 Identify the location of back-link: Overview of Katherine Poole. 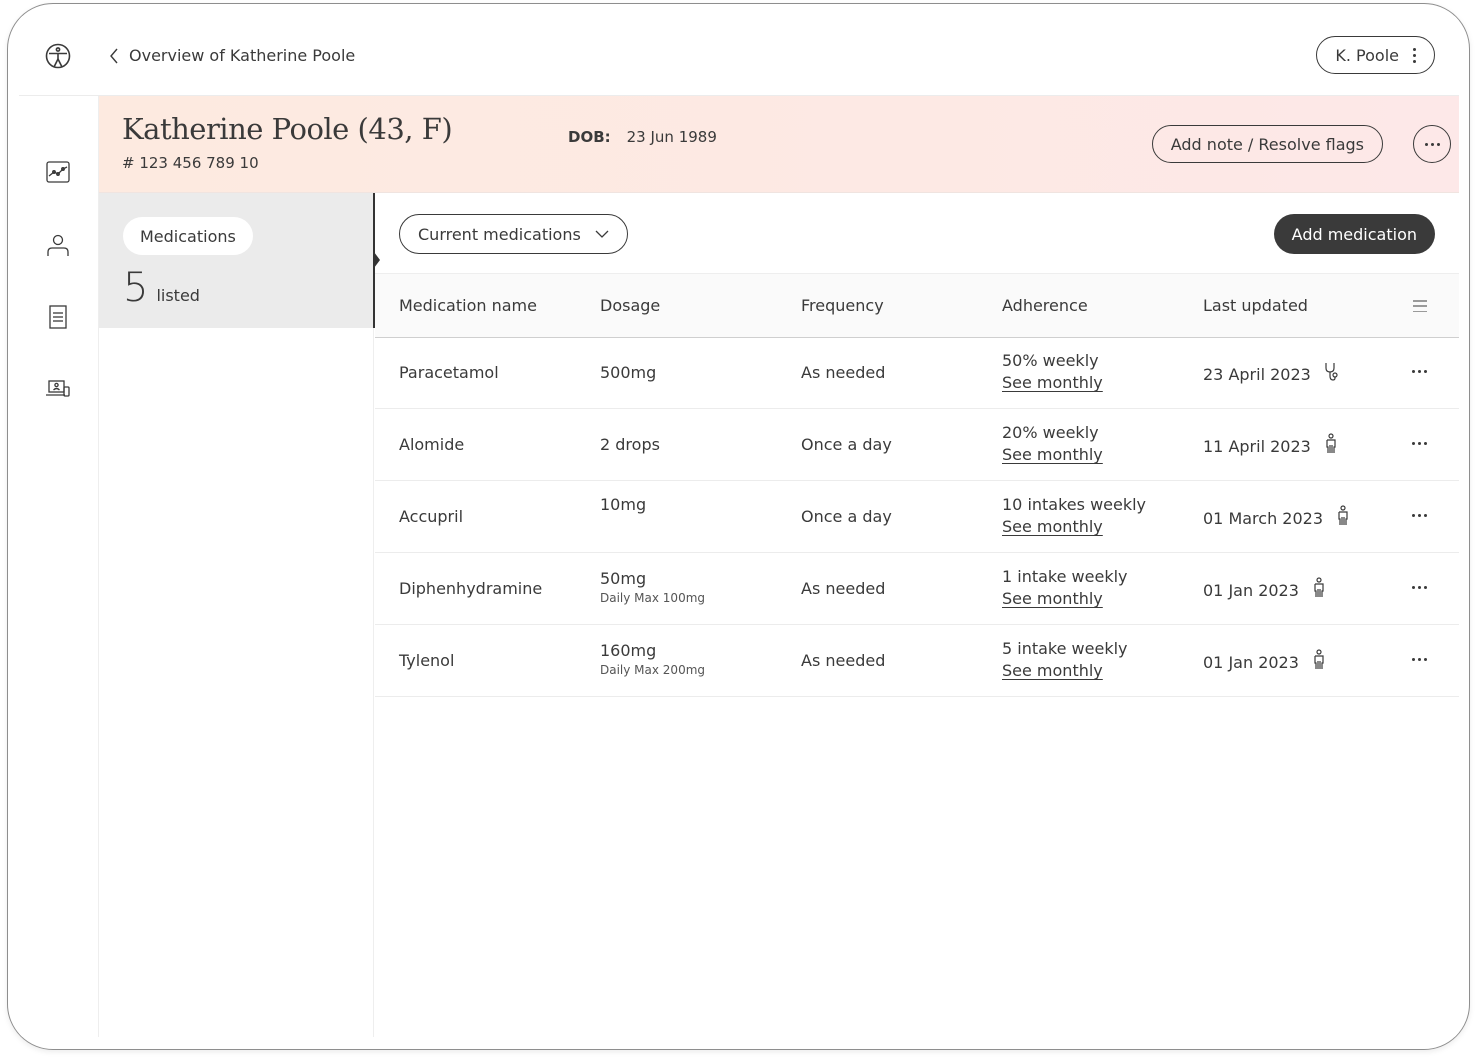
(232, 55).